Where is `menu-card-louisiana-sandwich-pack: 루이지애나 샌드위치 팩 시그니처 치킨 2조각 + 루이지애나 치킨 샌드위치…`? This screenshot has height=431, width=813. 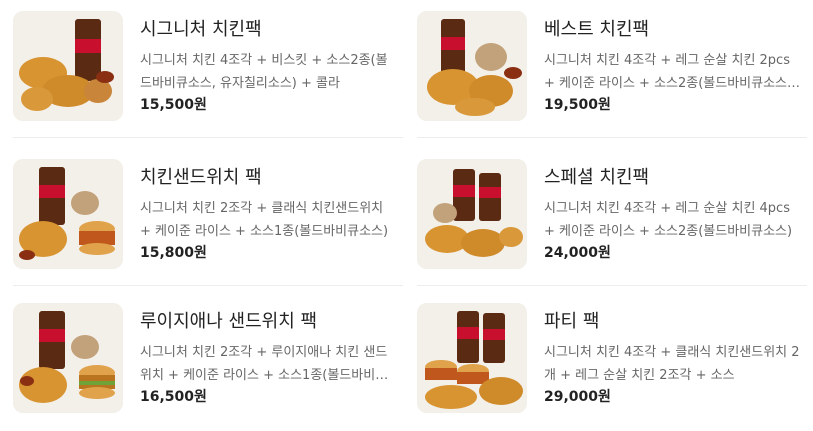
menu-card-louisiana-sandwich-pack: 루이지애나 샌드위치 팩 시그니처 치킨 2조각 + 루이지애나 치킨 샌드위치… is located at coordinates (208, 358).